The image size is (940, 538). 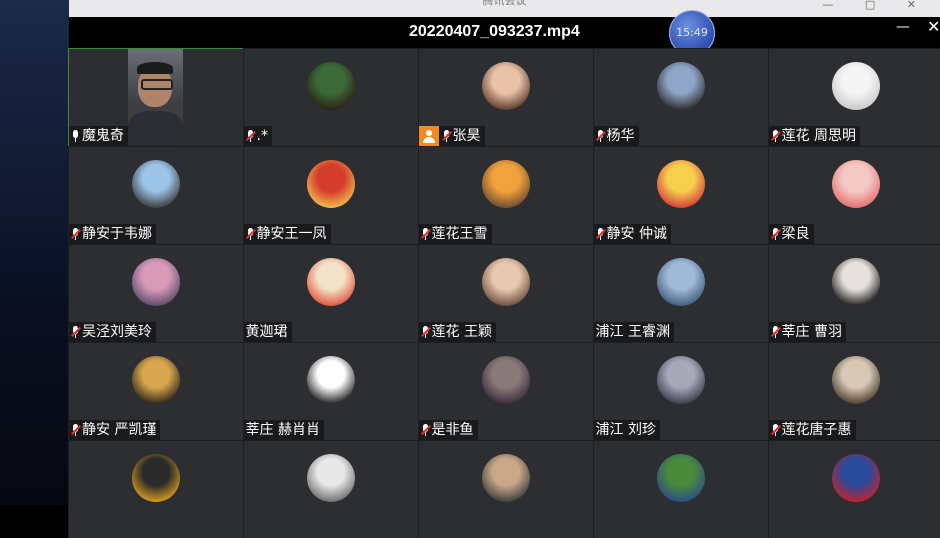 What do you see at coordinates (504, 33) in the screenshot?
I see `player-header: 20220407_093237.mp4 15:49 — ✕` at bounding box center [504, 33].